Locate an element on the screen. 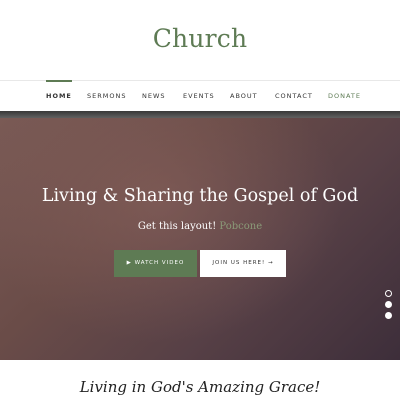  hero-subtitle: Get this layout! Pobcone is located at coordinates (200, 226).